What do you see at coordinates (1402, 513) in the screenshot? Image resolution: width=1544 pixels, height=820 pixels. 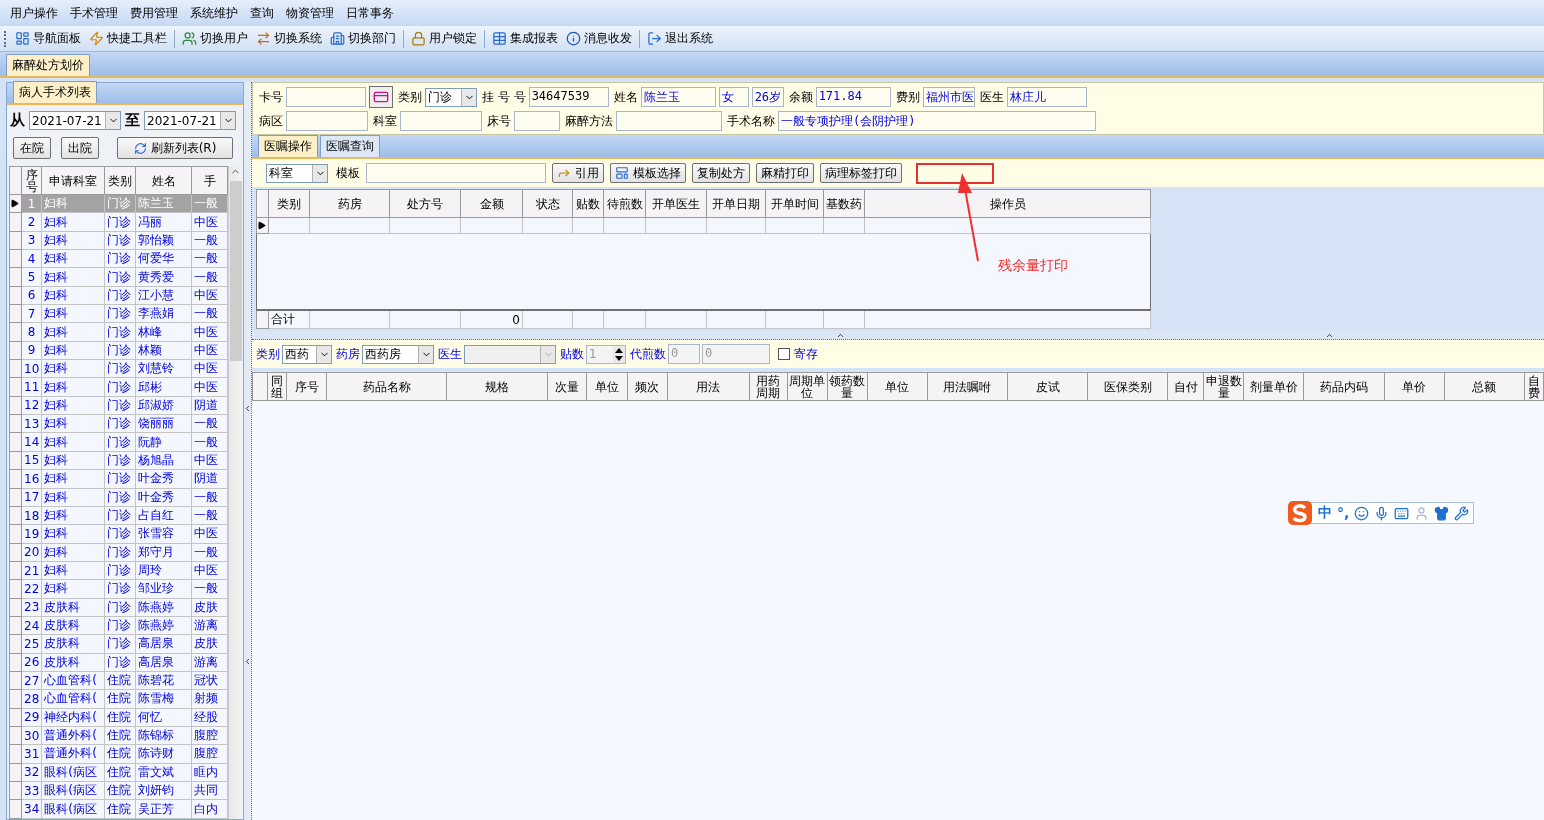 I see `keyboard-icon` at bounding box center [1402, 513].